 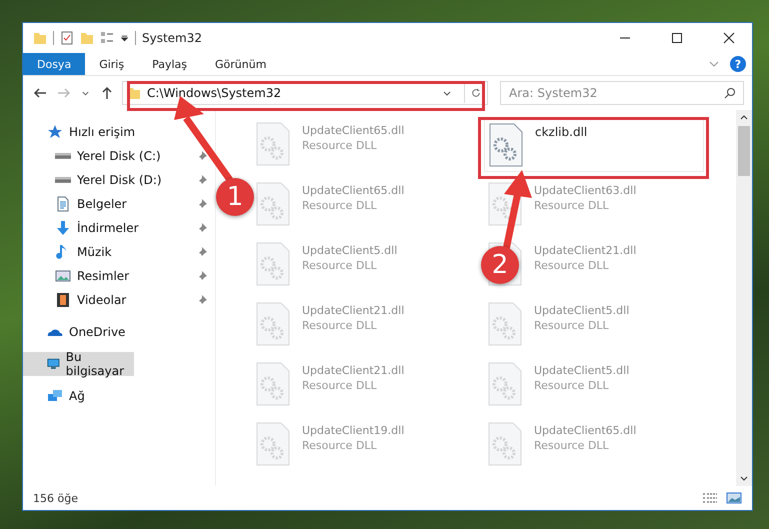 I want to click on sidebar-item: Yerel Disk (C:), so click(x=95, y=156).